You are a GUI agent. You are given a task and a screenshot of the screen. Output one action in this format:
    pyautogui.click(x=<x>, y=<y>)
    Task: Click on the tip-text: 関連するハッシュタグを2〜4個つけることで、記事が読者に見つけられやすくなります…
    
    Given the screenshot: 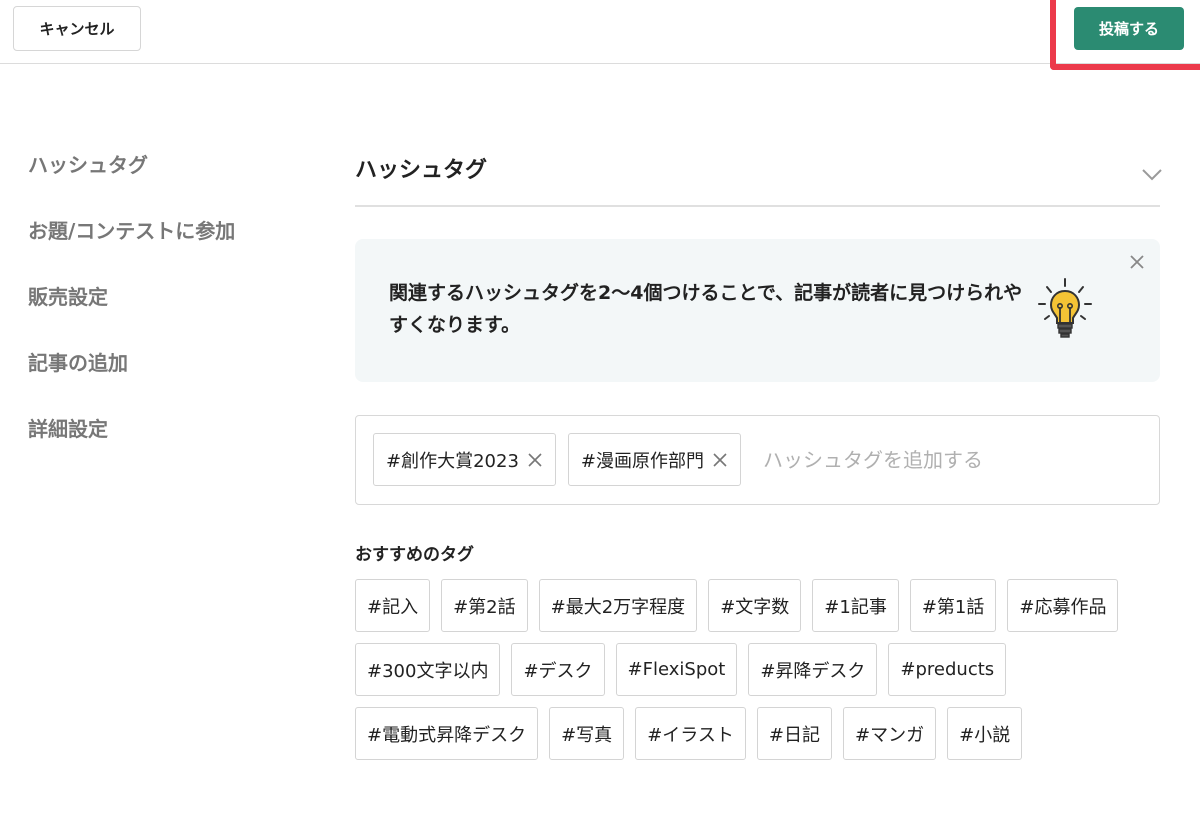 What is the action you would take?
    pyautogui.click(x=706, y=309)
    